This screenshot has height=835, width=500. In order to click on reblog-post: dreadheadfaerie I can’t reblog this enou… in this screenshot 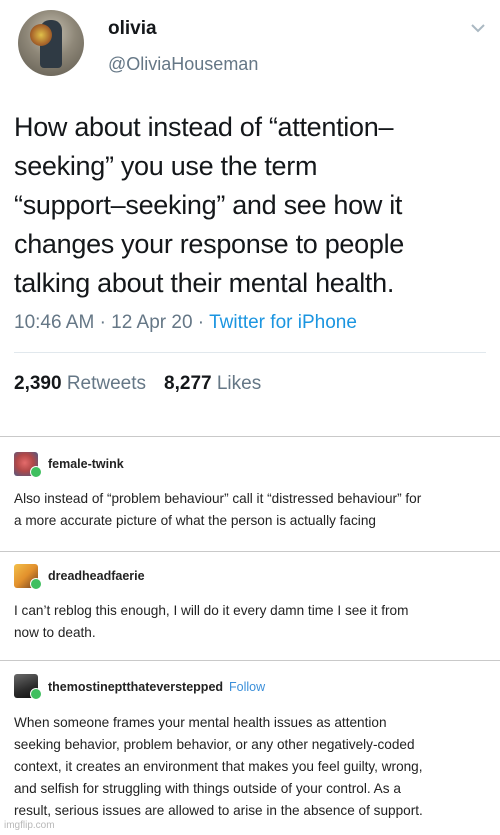, I will do `click(250, 610)`.